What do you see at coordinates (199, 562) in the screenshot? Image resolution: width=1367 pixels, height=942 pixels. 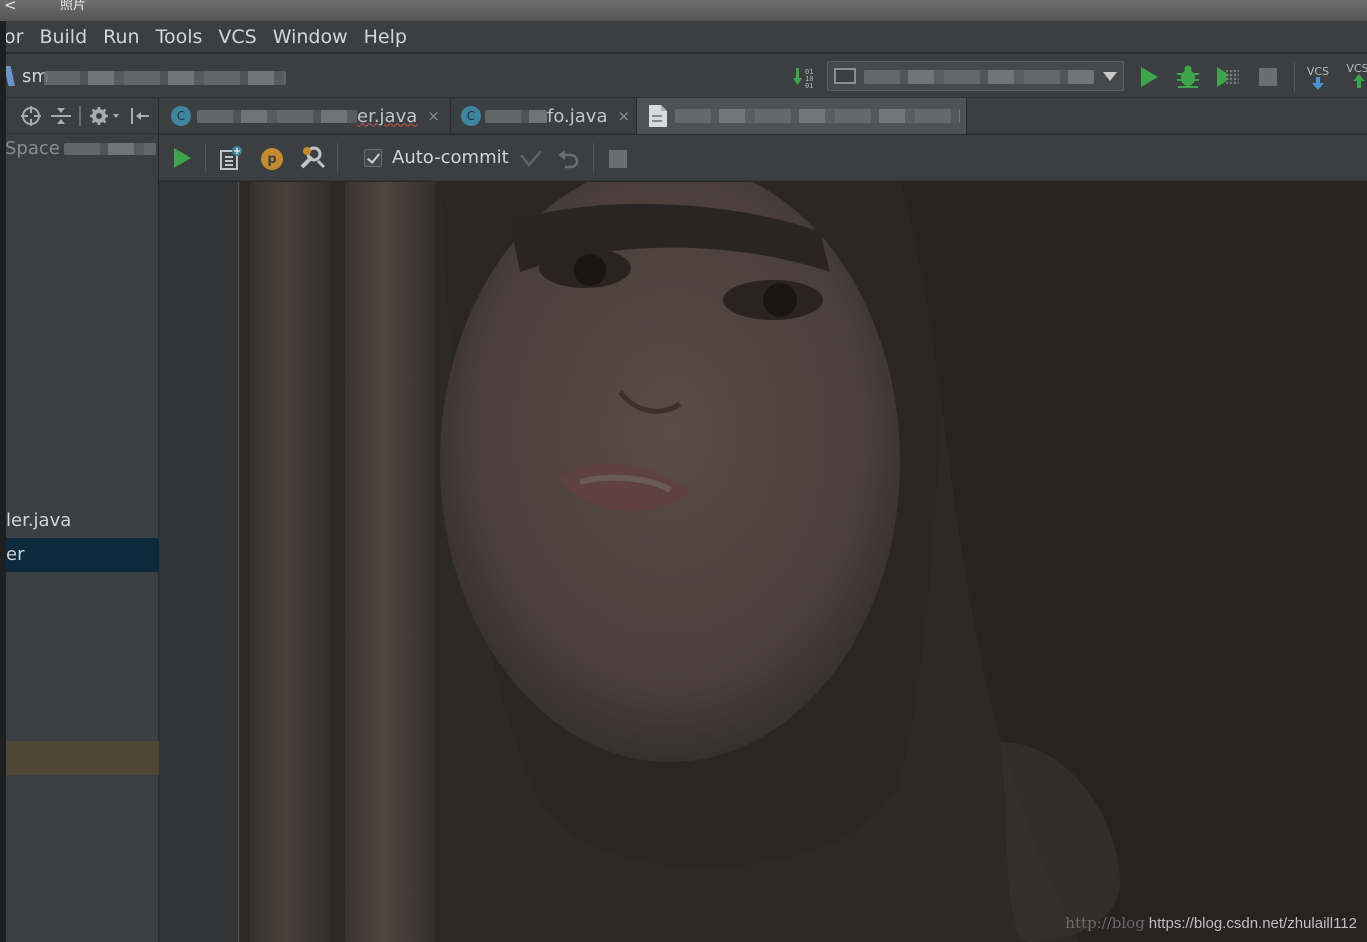 I see `editor-gutter` at bounding box center [199, 562].